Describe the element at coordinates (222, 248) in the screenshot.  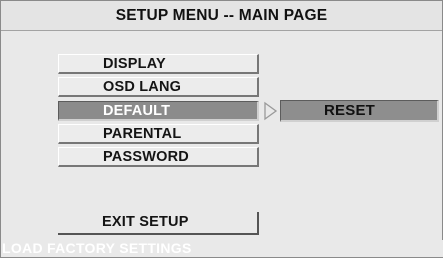
I see `status-hint: LOAD FACTORY SETTINGS` at that location.